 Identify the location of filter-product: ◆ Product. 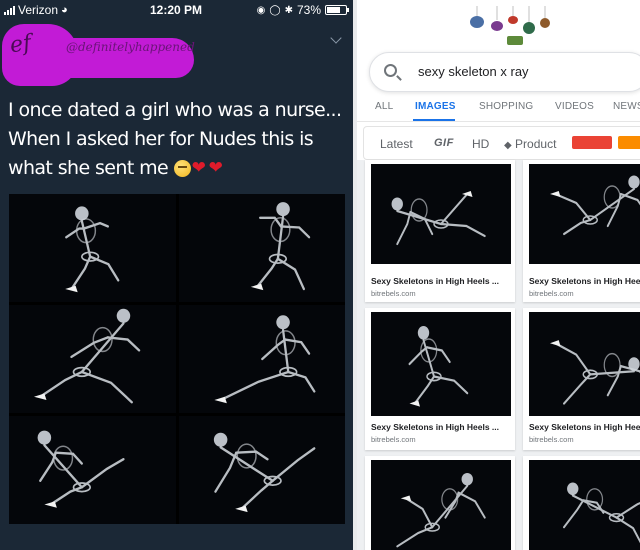
(530, 144).